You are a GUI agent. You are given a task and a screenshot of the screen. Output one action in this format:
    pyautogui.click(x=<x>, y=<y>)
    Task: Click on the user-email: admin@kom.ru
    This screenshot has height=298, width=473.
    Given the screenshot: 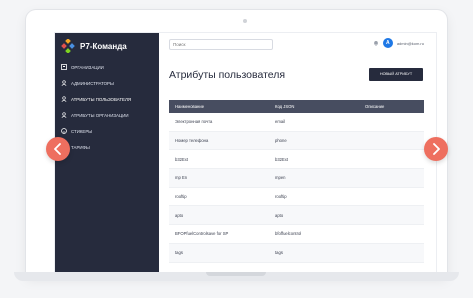 What is the action you would take?
    pyautogui.click(x=410, y=43)
    